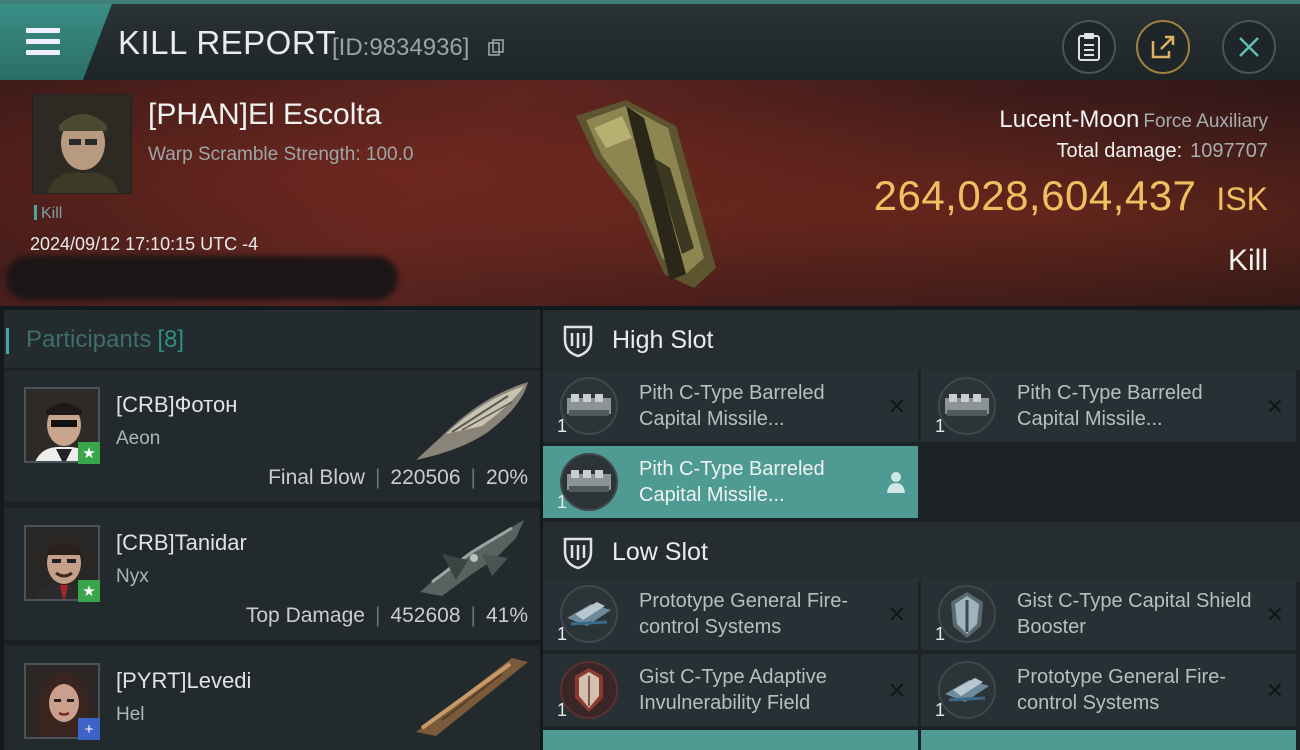 This screenshot has height=750, width=1300. Describe the element at coordinates (48, 214) in the screenshot. I see `kill-tag: Kill` at that location.